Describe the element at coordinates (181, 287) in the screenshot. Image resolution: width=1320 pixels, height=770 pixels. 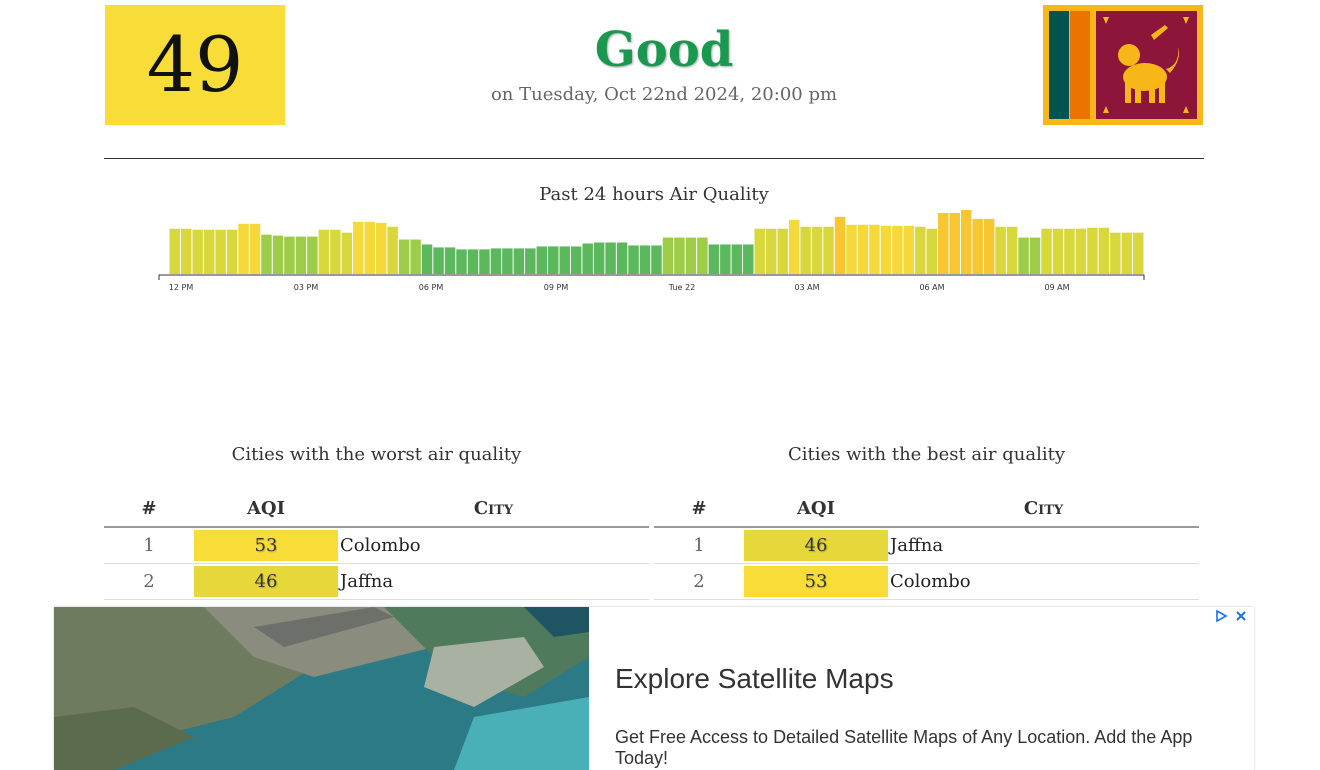
I see `x-tick-label: 12 PM` at that location.